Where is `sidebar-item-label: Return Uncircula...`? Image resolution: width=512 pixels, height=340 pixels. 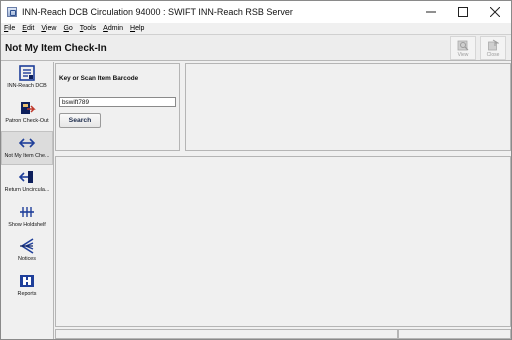 sidebar-item-label: Return Uncircula... is located at coordinates (27, 190).